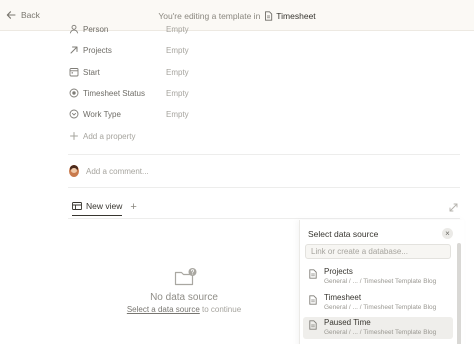 This screenshot has width=474, height=344. I want to click on banner-text: You're editing a template in, so click(209, 16).